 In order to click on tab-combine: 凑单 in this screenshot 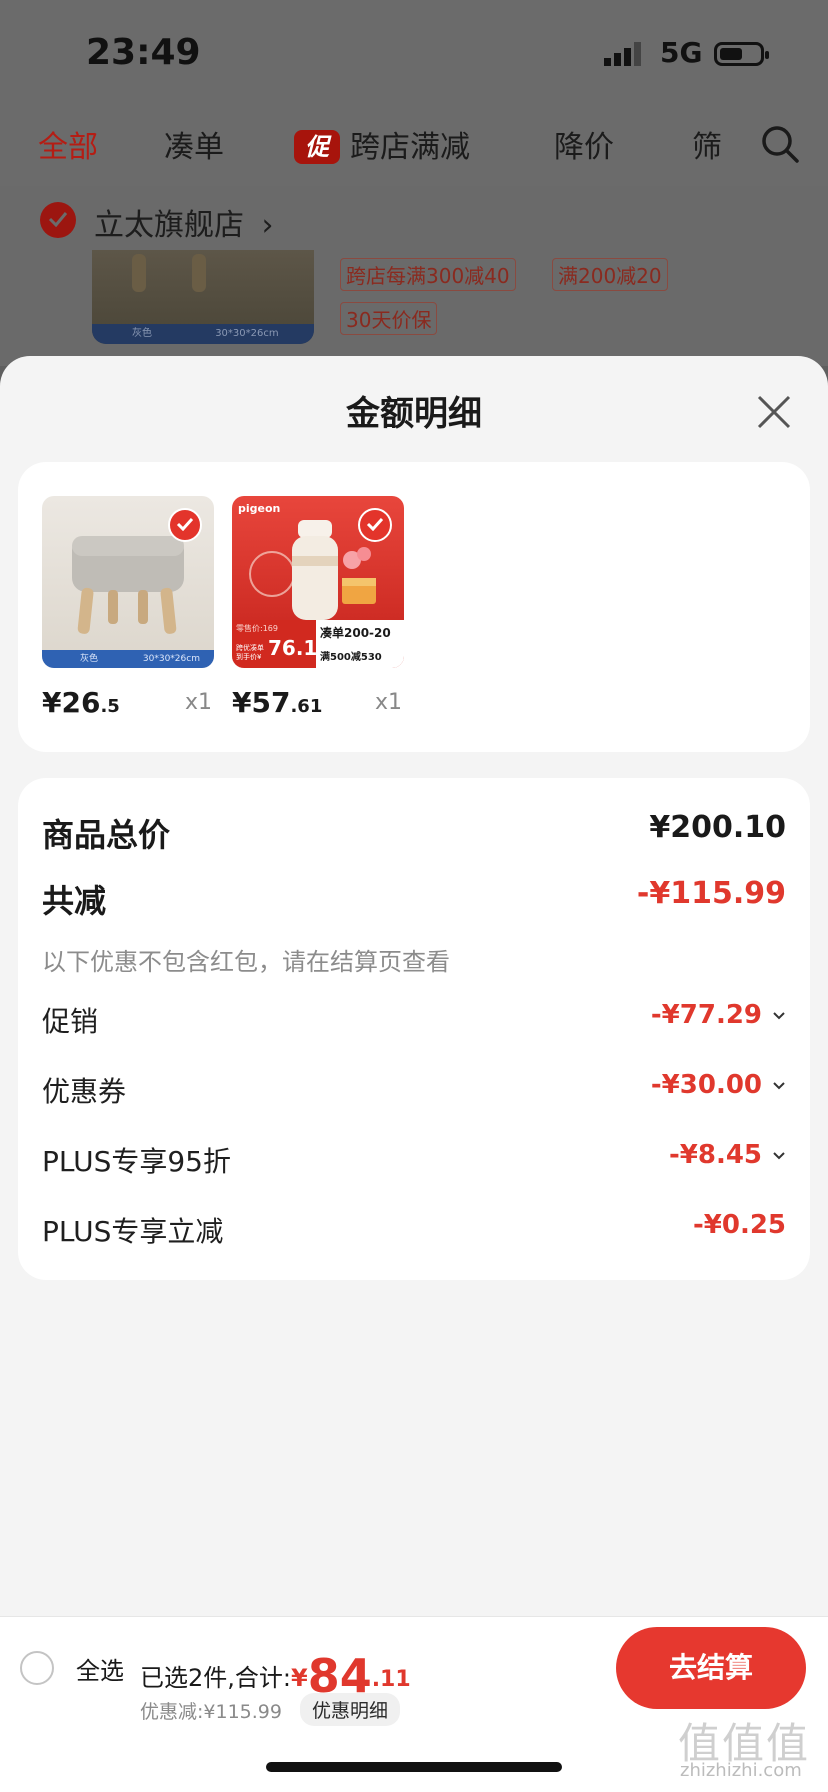, I will do `click(194, 144)`.